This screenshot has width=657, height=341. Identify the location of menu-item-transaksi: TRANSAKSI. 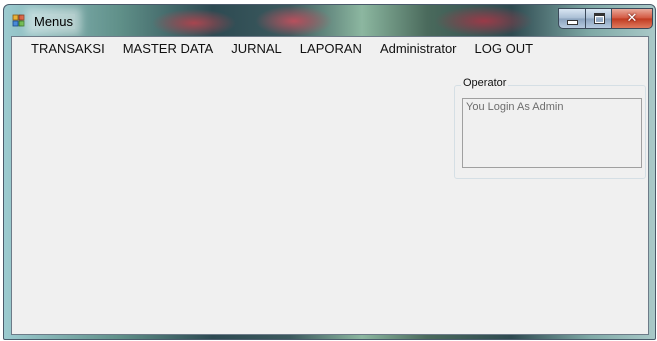
(68, 48).